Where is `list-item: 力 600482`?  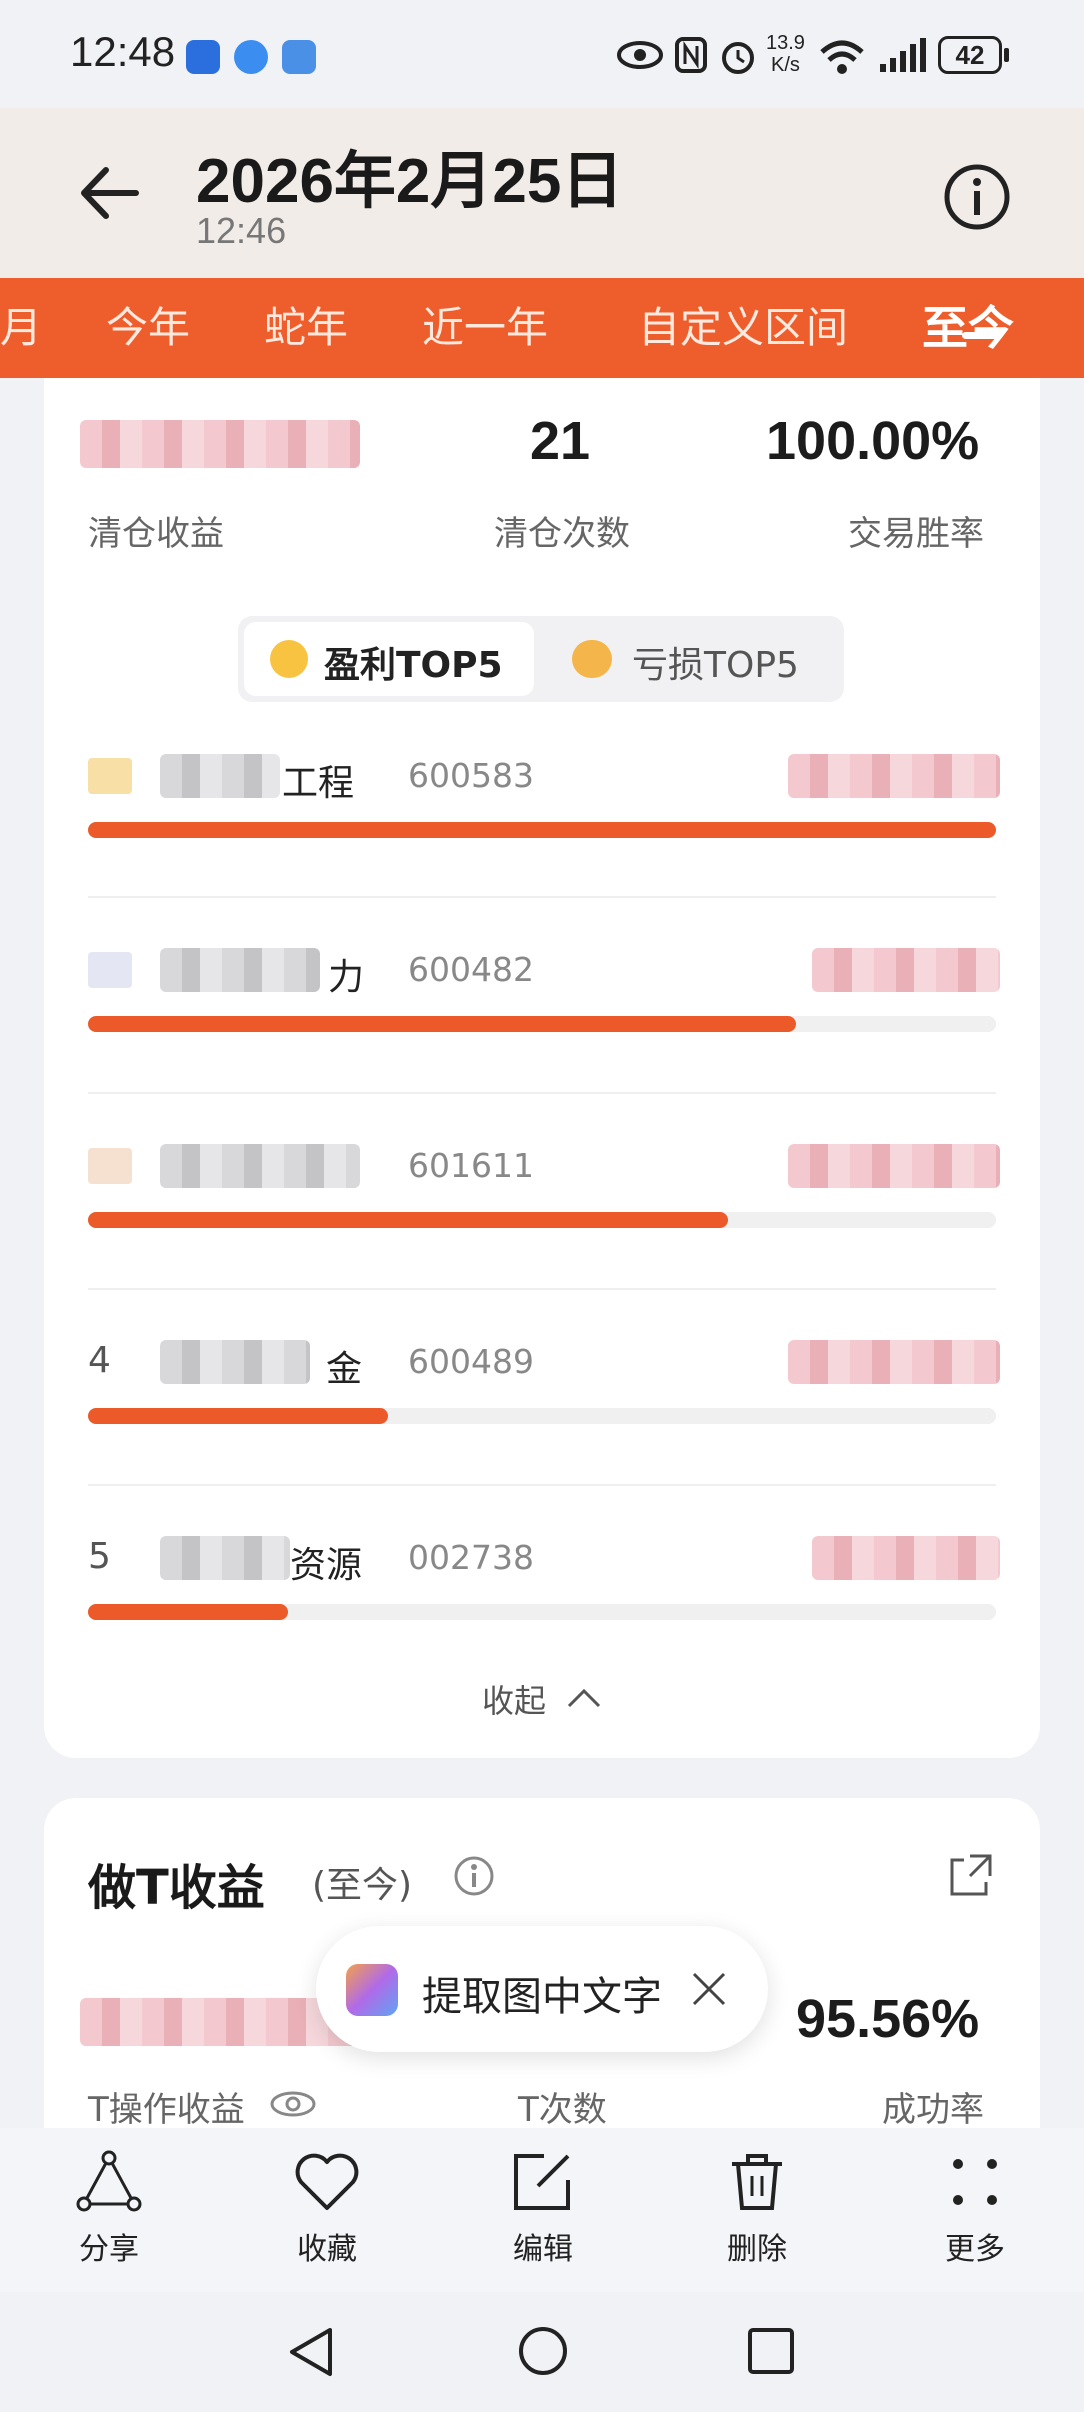
list-item: 力 600482 is located at coordinates (542, 1039).